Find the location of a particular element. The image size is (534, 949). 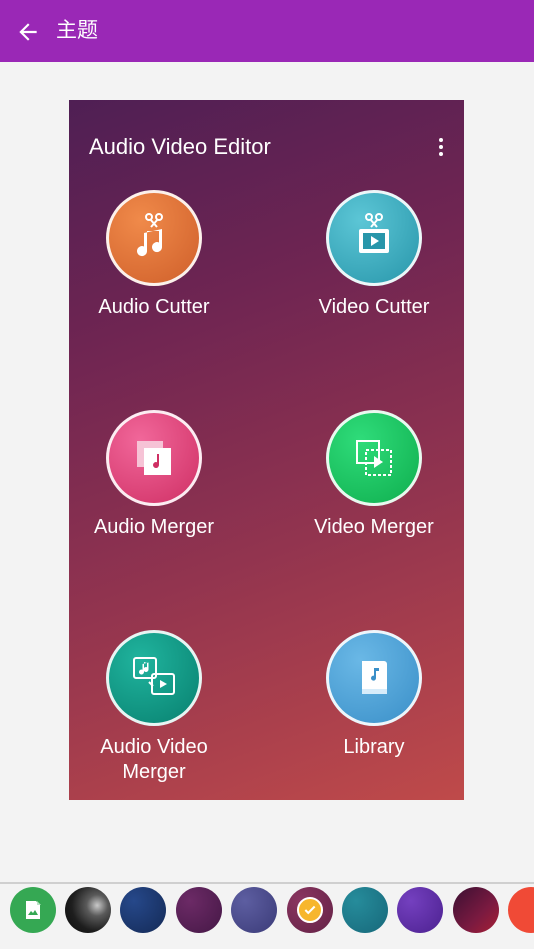

swatch-burgundy is located at coordinates (310, 910).